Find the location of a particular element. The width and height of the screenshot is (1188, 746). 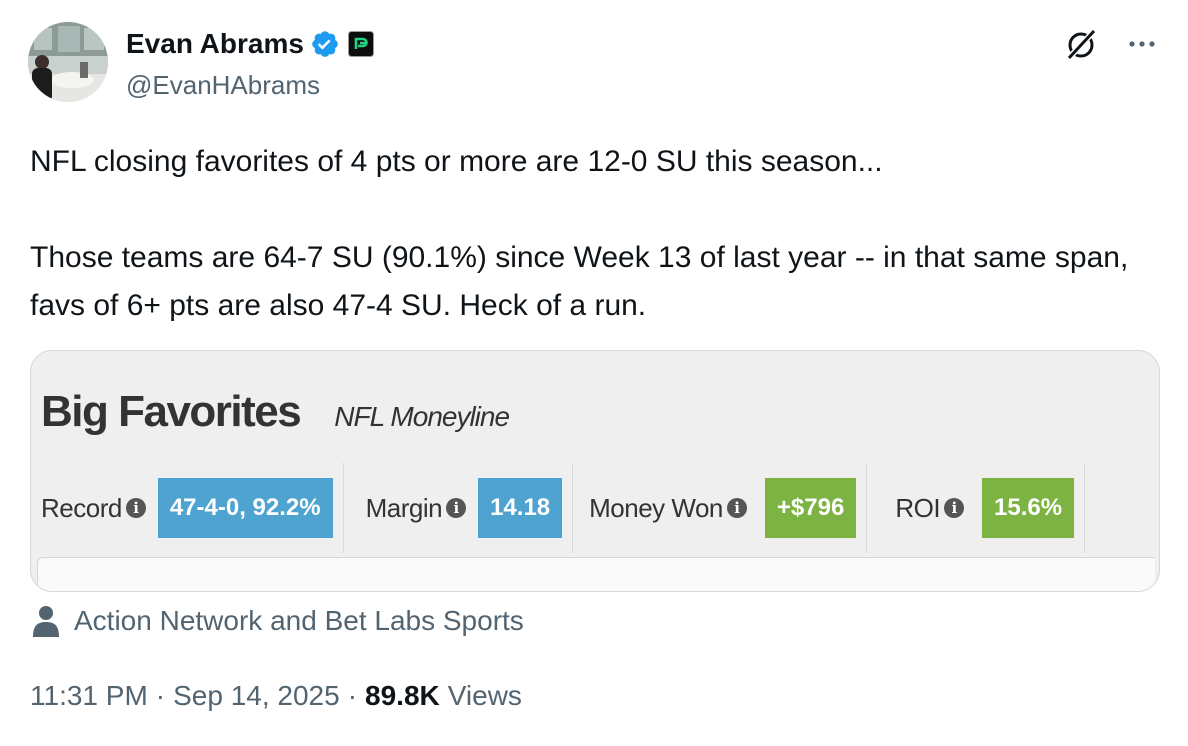

stat-record: Record i 47-4-0, 92.2% is located at coordinates (190, 508).